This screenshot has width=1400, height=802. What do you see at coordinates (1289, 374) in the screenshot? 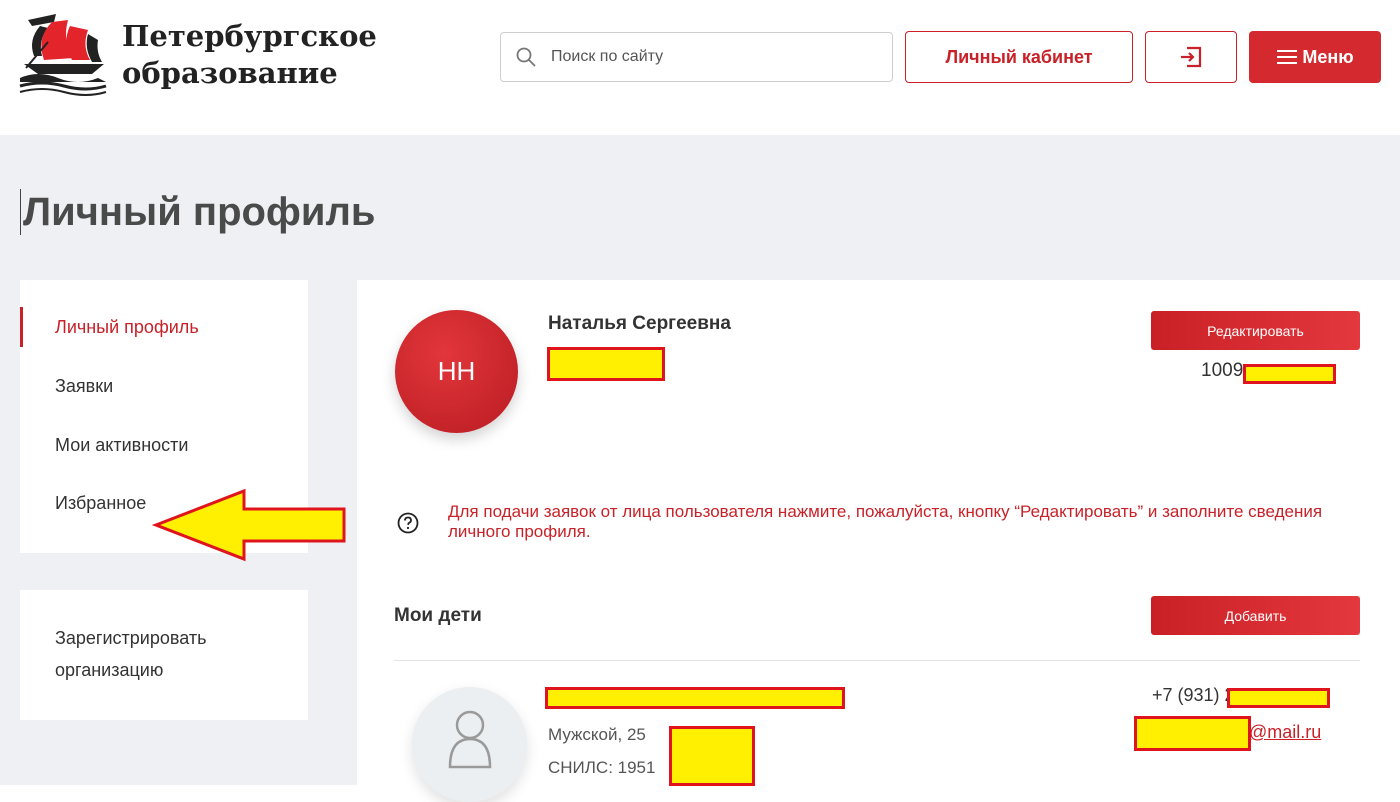
I see `redacted-user-id` at bounding box center [1289, 374].